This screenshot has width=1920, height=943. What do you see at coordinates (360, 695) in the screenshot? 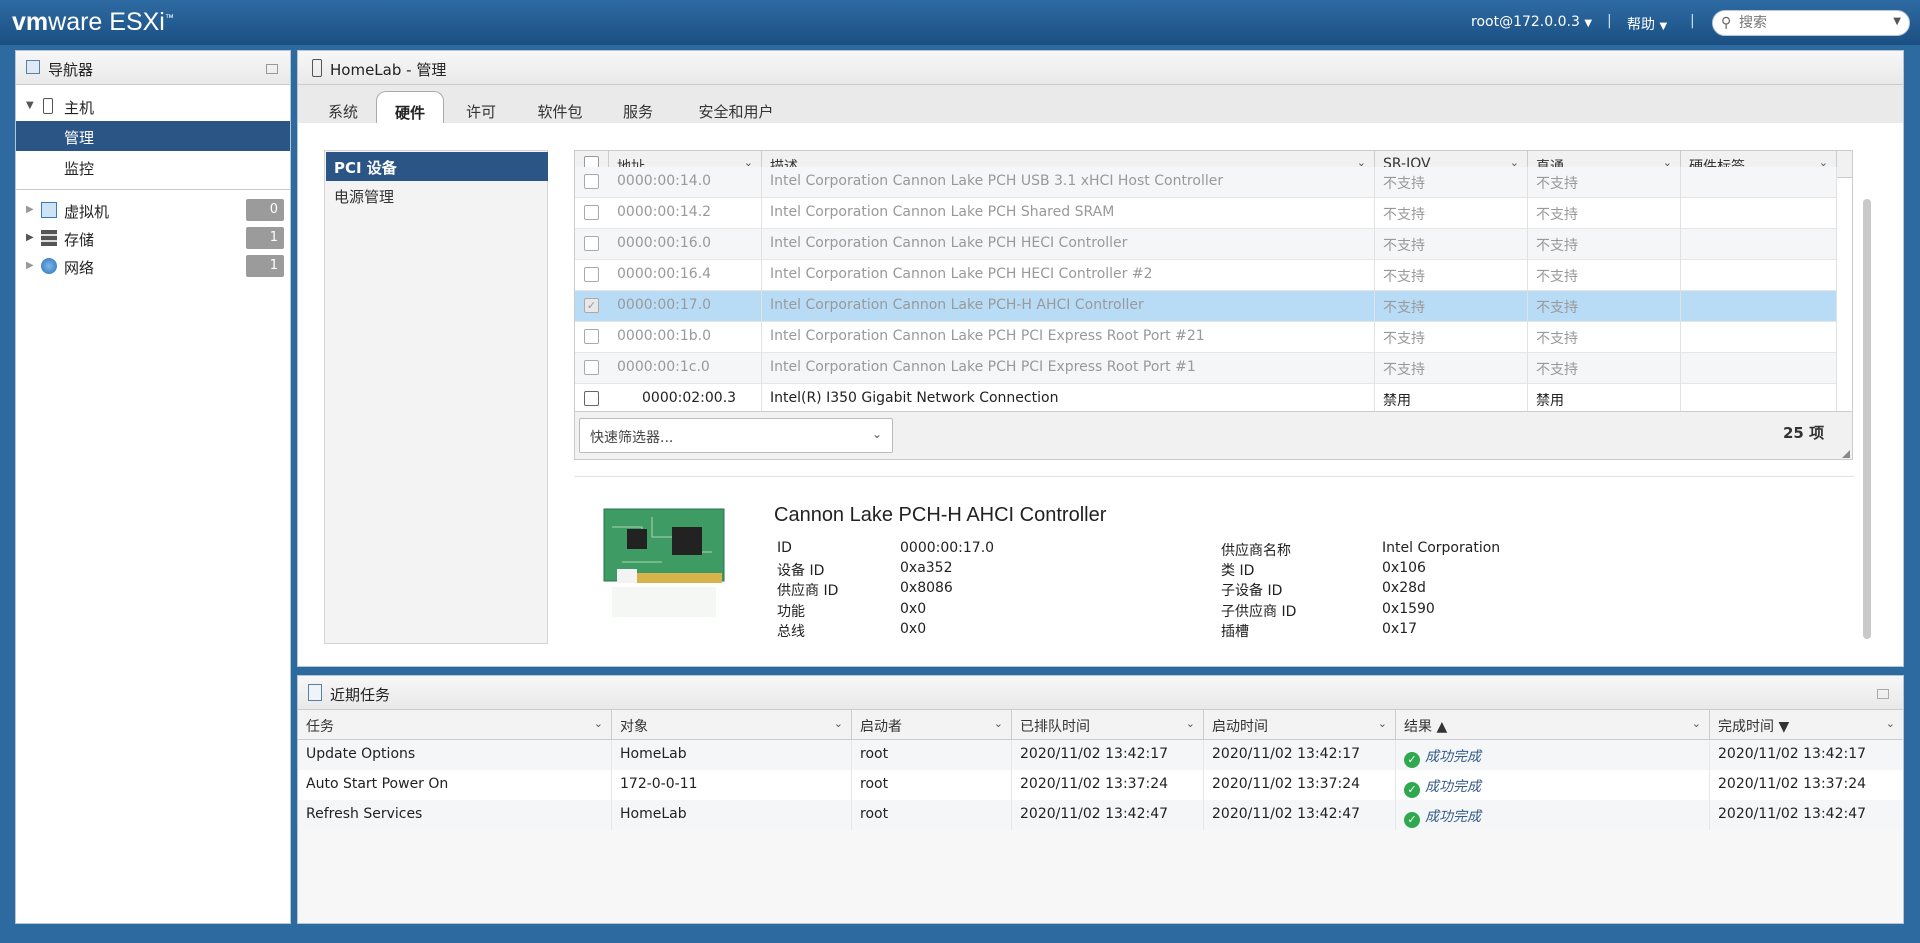
I see `tasks-title: 近期任务` at bounding box center [360, 695].